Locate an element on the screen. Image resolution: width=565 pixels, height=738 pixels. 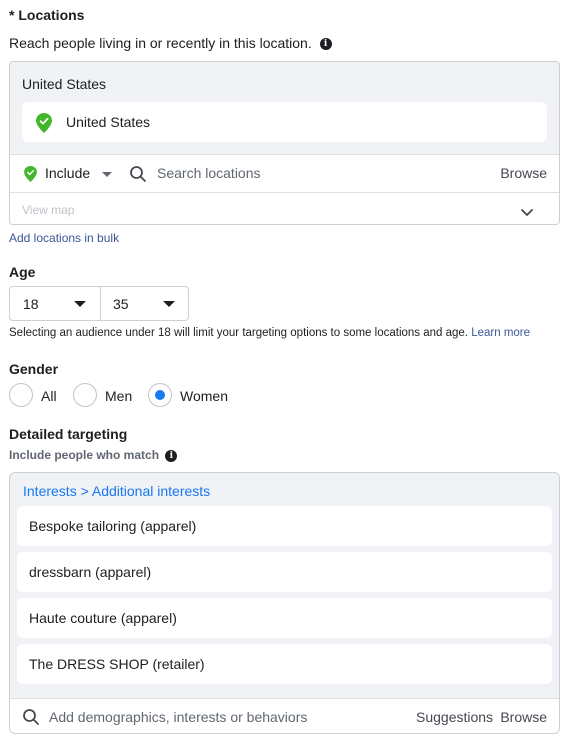
gender-women-radio is located at coordinates (160, 395).